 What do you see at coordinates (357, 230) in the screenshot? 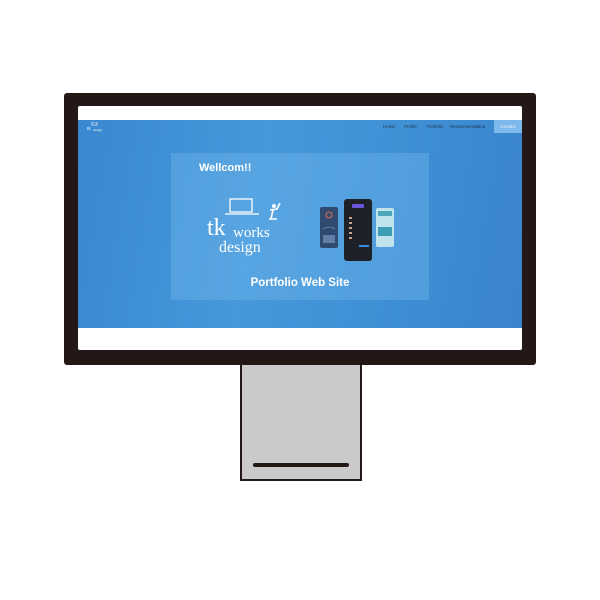
I see `app-mockup-phones` at bounding box center [357, 230].